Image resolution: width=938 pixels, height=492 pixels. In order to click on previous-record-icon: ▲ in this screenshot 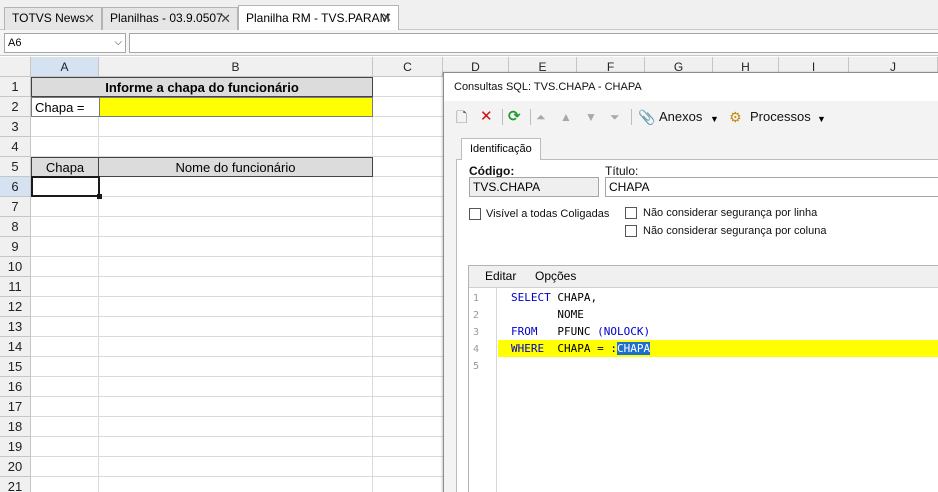, I will do `click(566, 117)`.